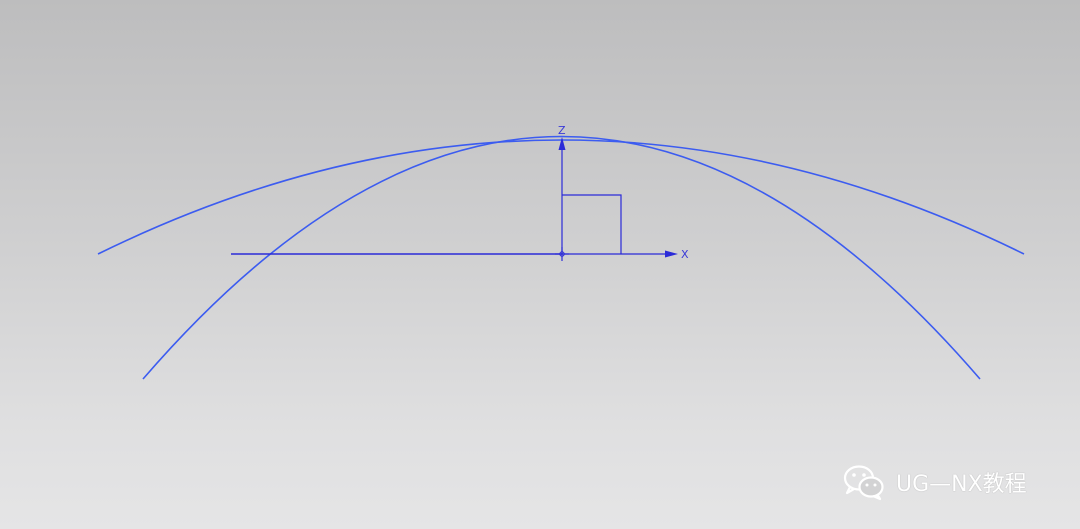 This screenshot has width=1080, height=529. Describe the element at coordinates (863, 483) in the screenshot. I see `wechat-icon` at that location.